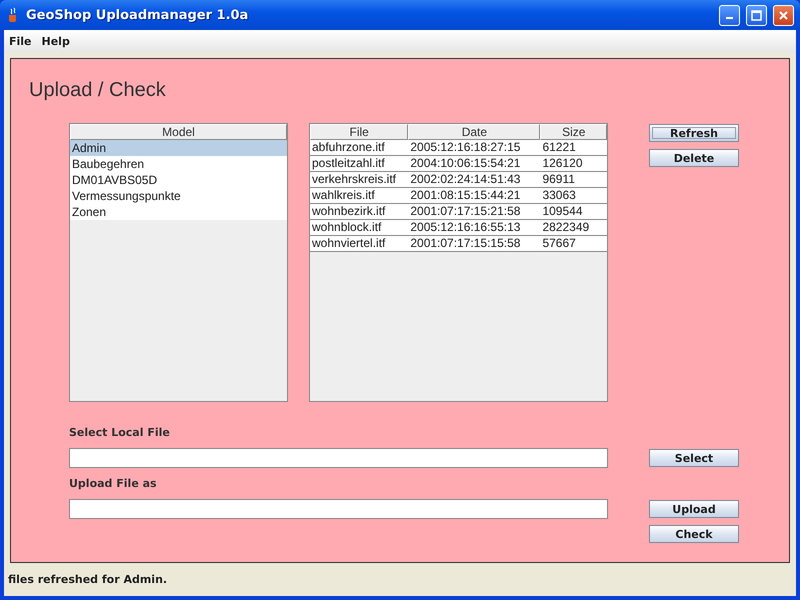 This screenshot has width=800, height=600. Describe the element at coordinates (574, 148) in the screenshot. I see `table-cell: 61221` at that location.